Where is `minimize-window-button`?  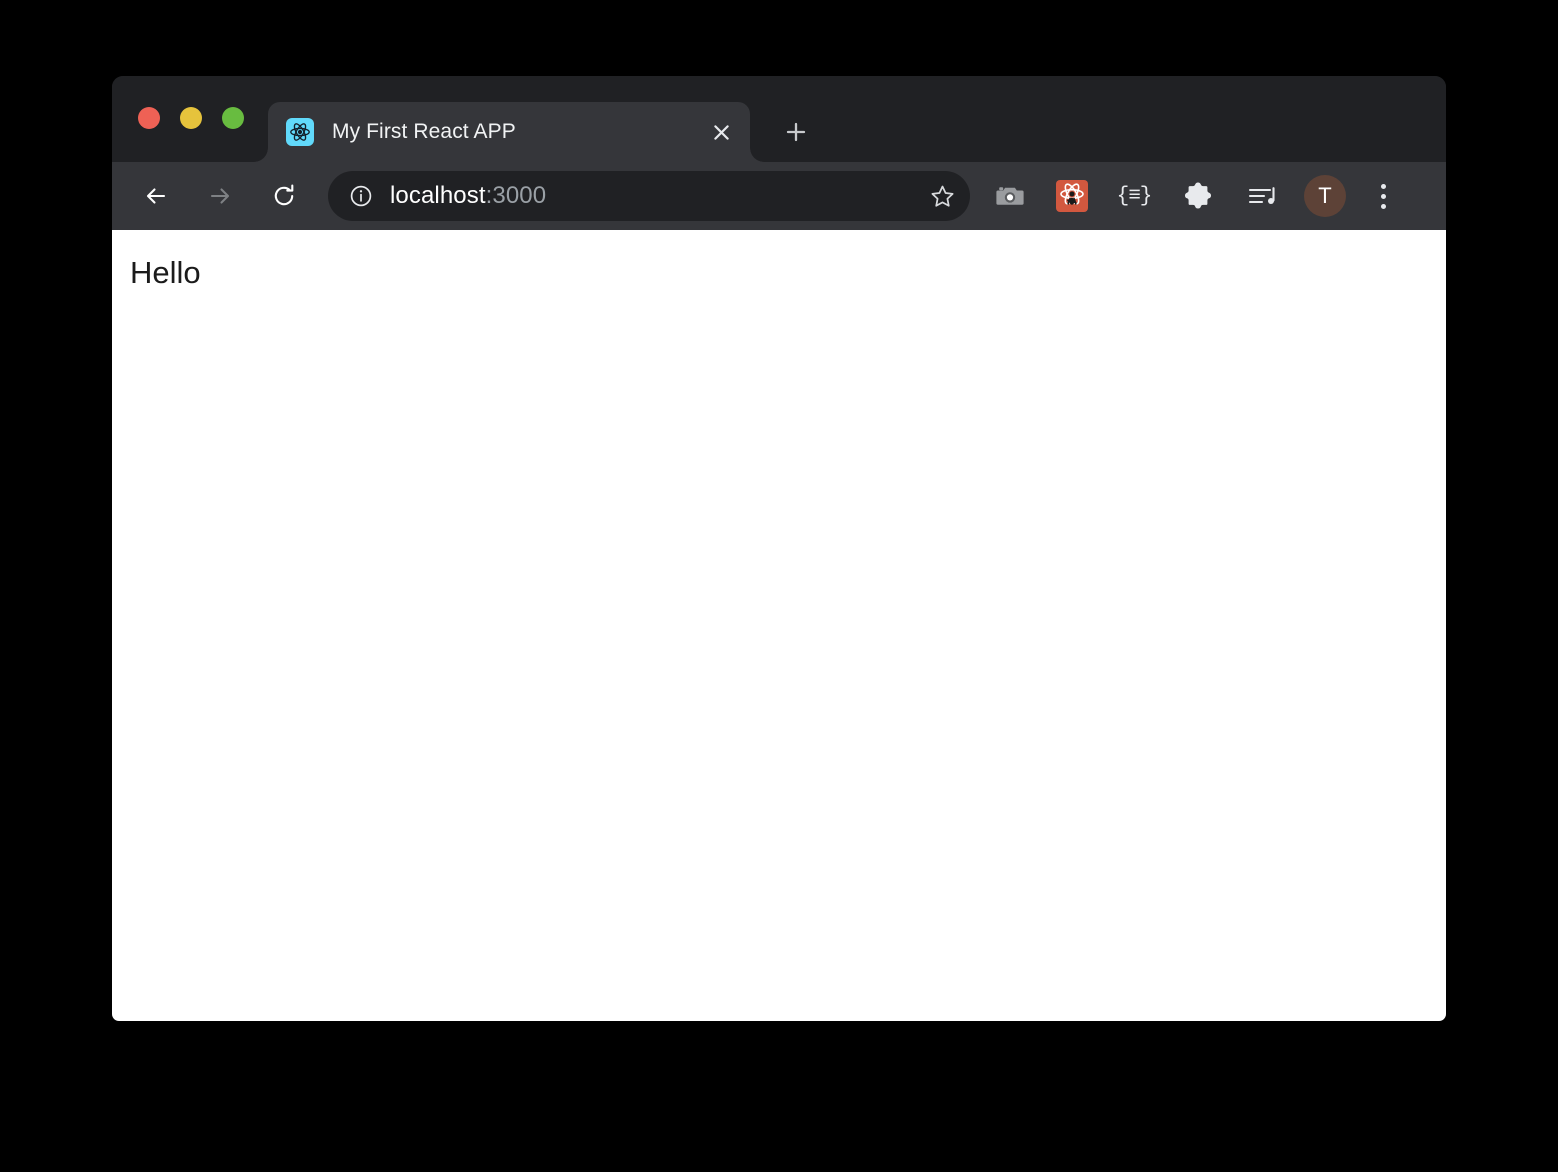
minimize-window-button is located at coordinates (191, 118).